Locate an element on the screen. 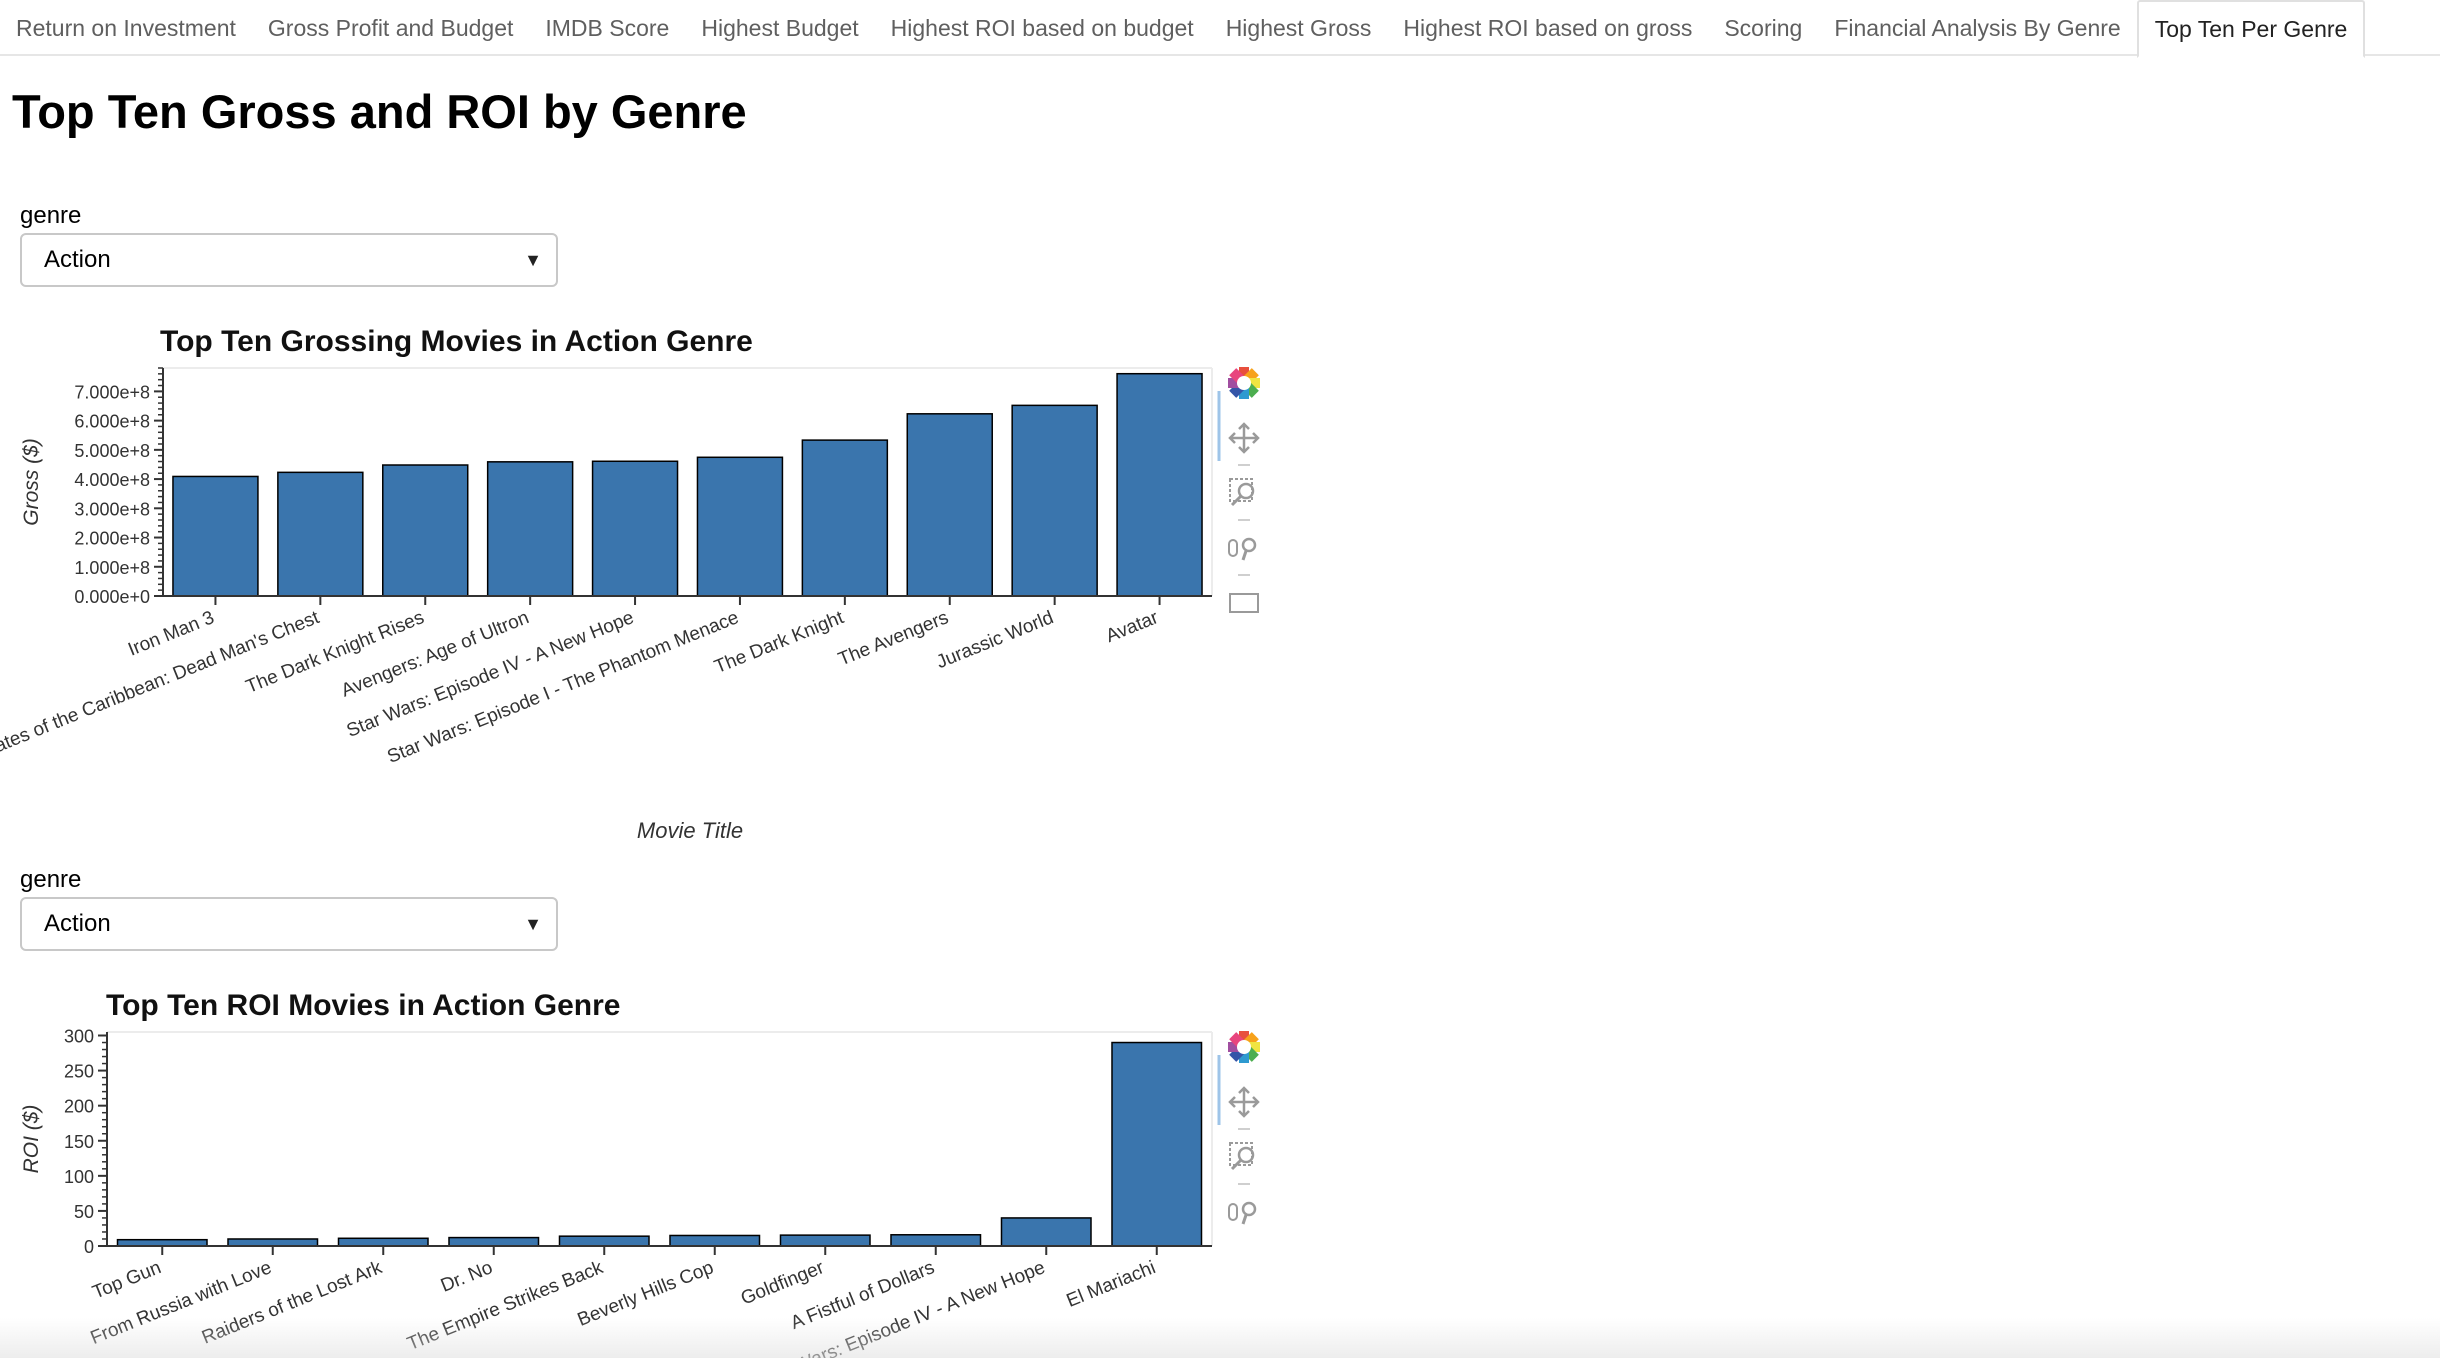  y-tick-label: 4.000e+8 is located at coordinates (112, 480).